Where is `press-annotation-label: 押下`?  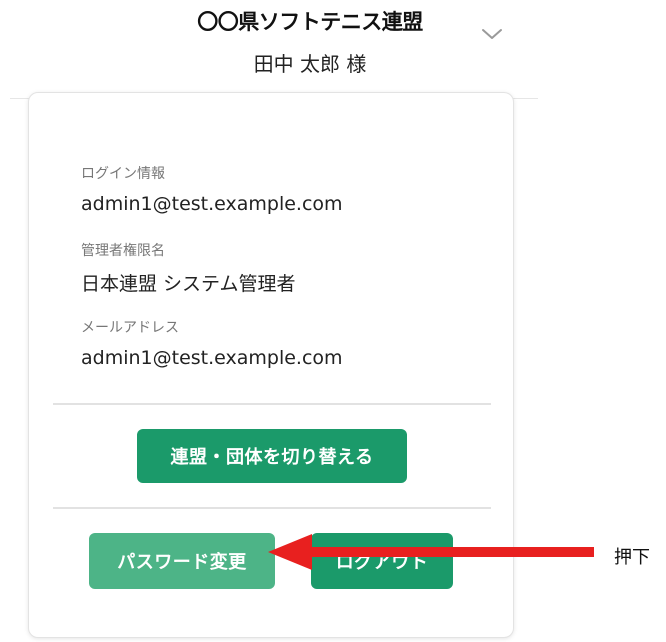 press-annotation-label: 押下 is located at coordinates (632, 557).